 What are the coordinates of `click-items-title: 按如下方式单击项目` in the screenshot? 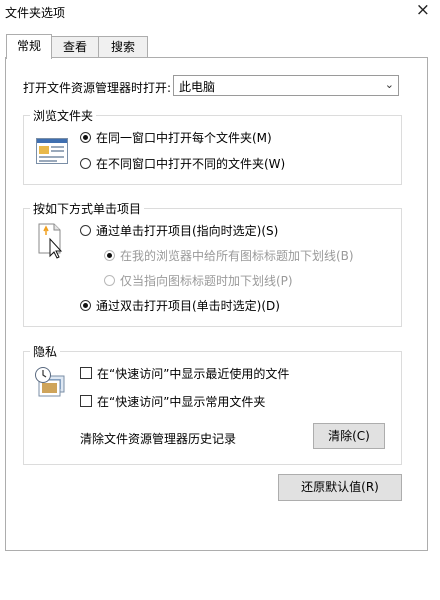 It's located at (87, 208).